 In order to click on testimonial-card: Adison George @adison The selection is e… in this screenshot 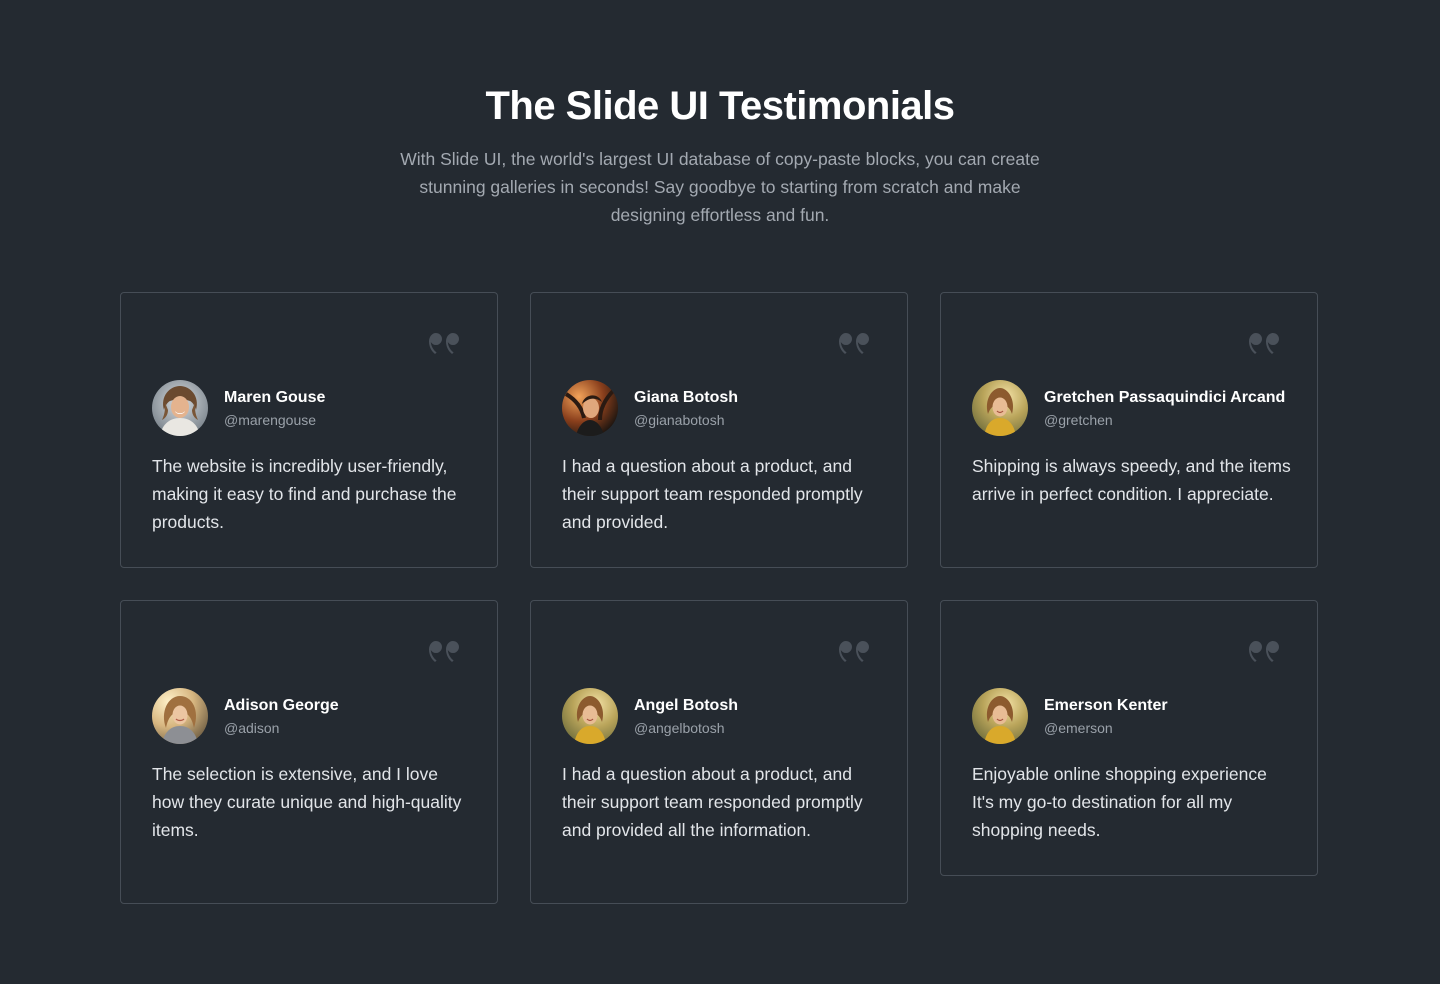, I will do `click(309, 752)`.